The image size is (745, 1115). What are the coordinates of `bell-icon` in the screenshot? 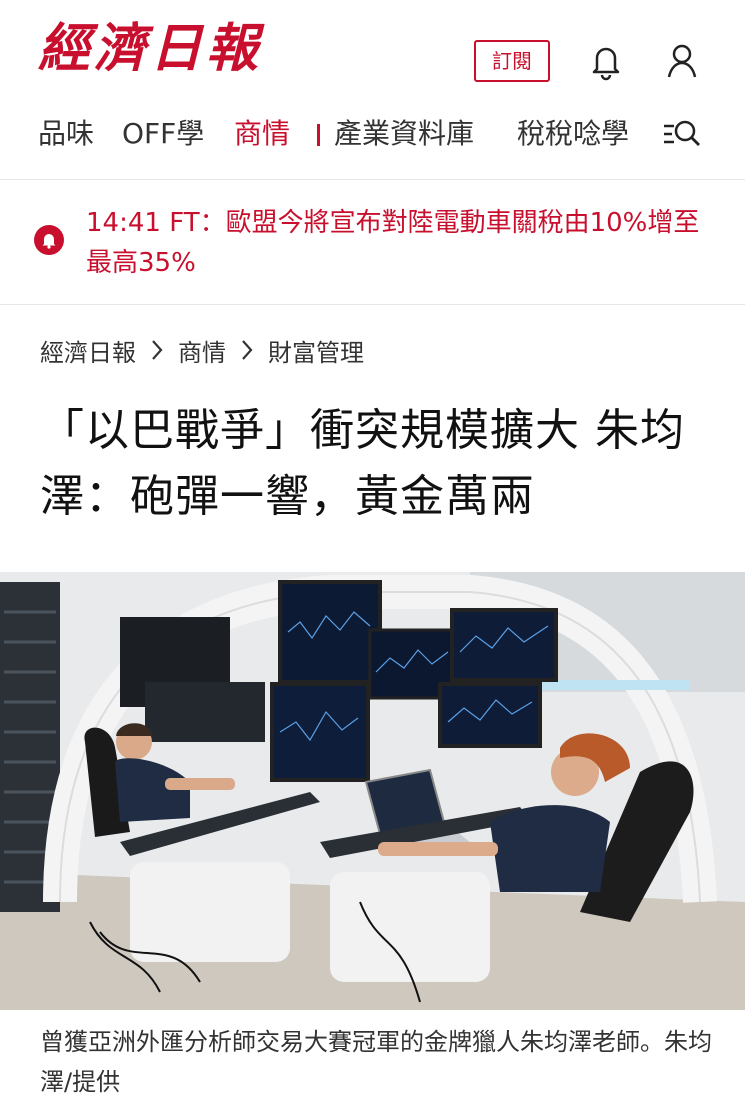 It's located at (606, 61).